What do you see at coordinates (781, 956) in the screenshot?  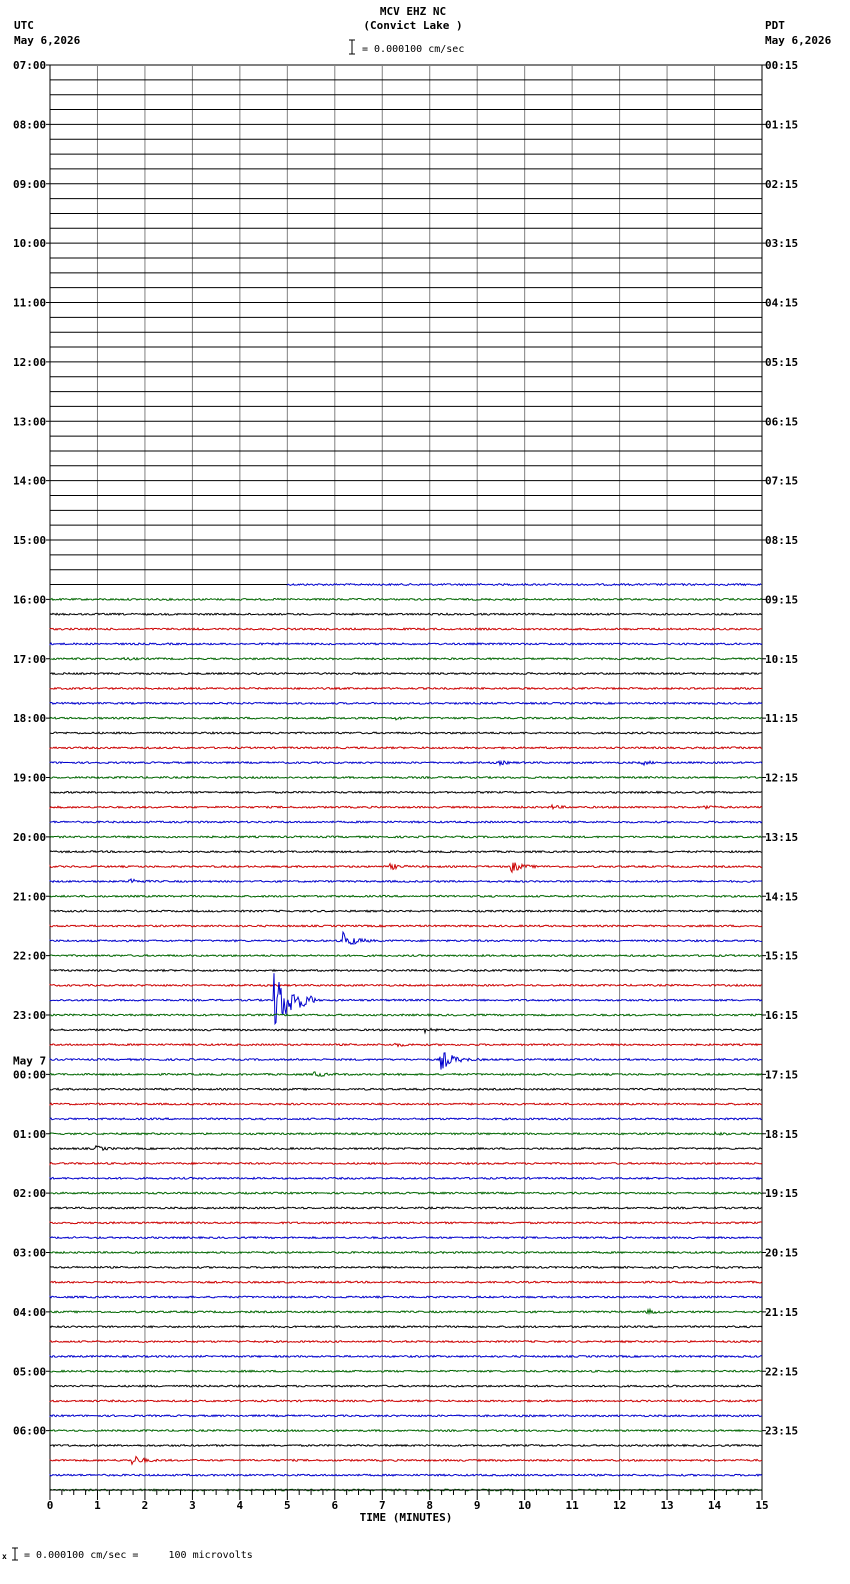 I see `pdt-hour-label: 15:15` at bounding box center [781, 956].